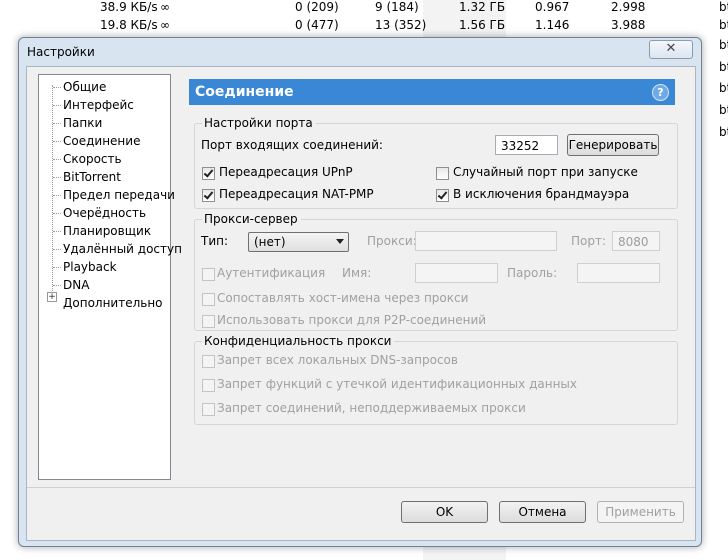 The width and height of the screenshot is (728, 560). I want to click on password-input, so click(618, 273).